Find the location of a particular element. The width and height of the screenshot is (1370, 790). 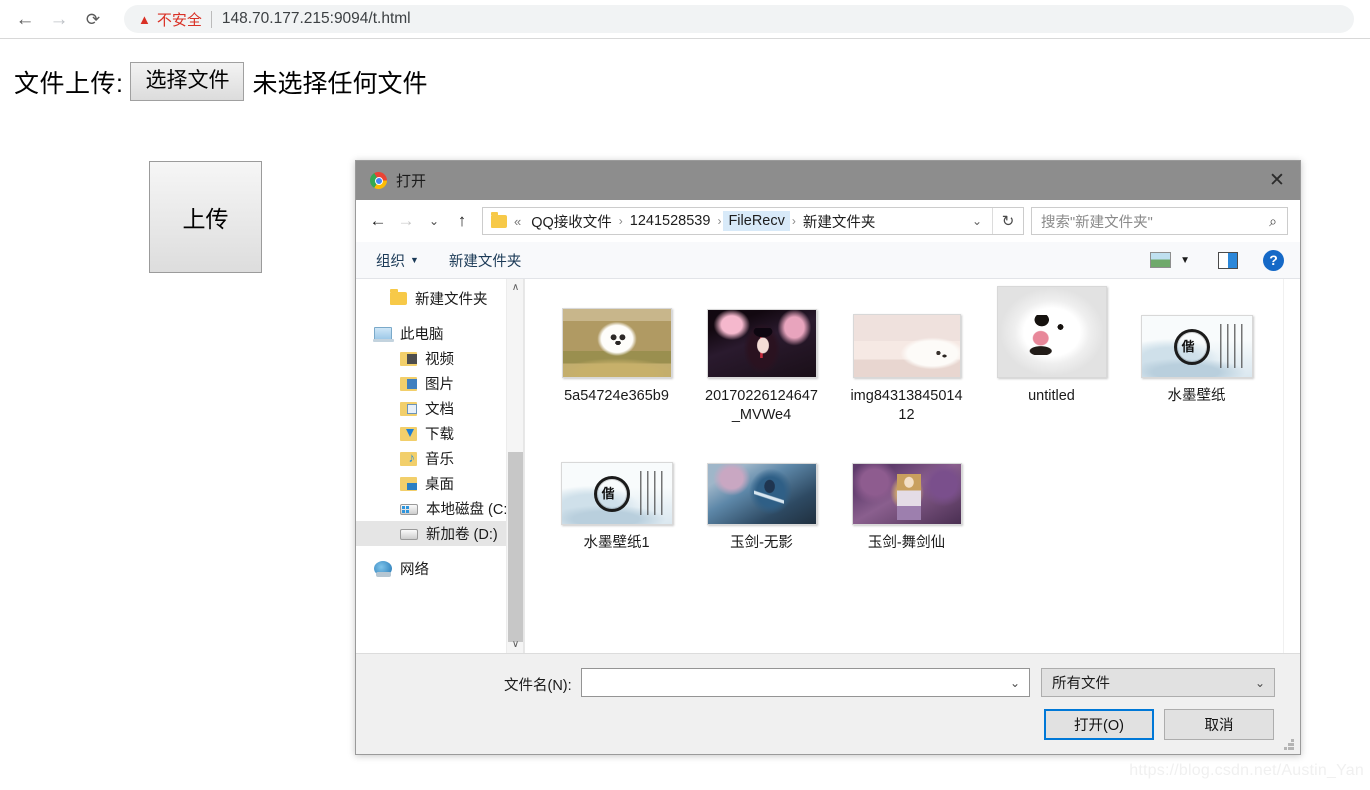

tree-item-videos: 视频 is located at coordinates (440, 358).